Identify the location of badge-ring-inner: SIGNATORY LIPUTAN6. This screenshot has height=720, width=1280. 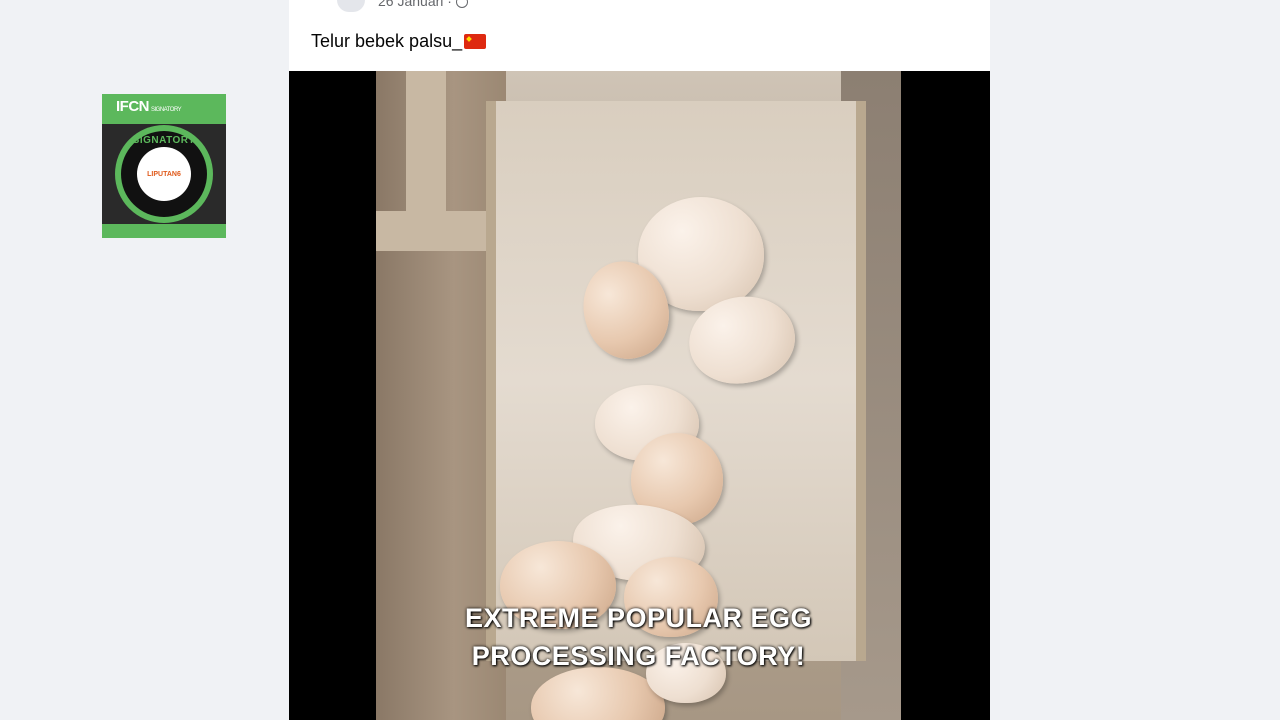
(164, 174).